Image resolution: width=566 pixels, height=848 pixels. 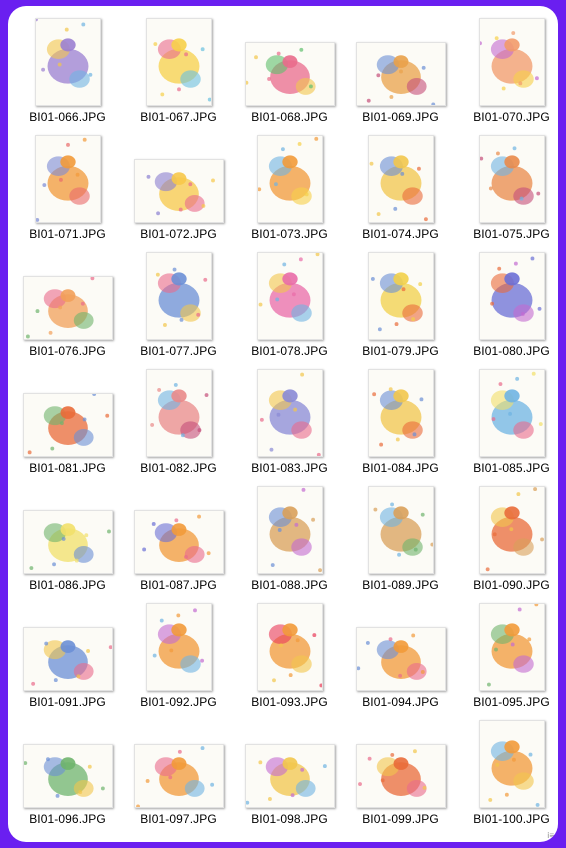 What do you see at coordinates (178, 819) in the screenshot?
I see `file-name: BI01-097.JPG` at bounding box center [178, 819].